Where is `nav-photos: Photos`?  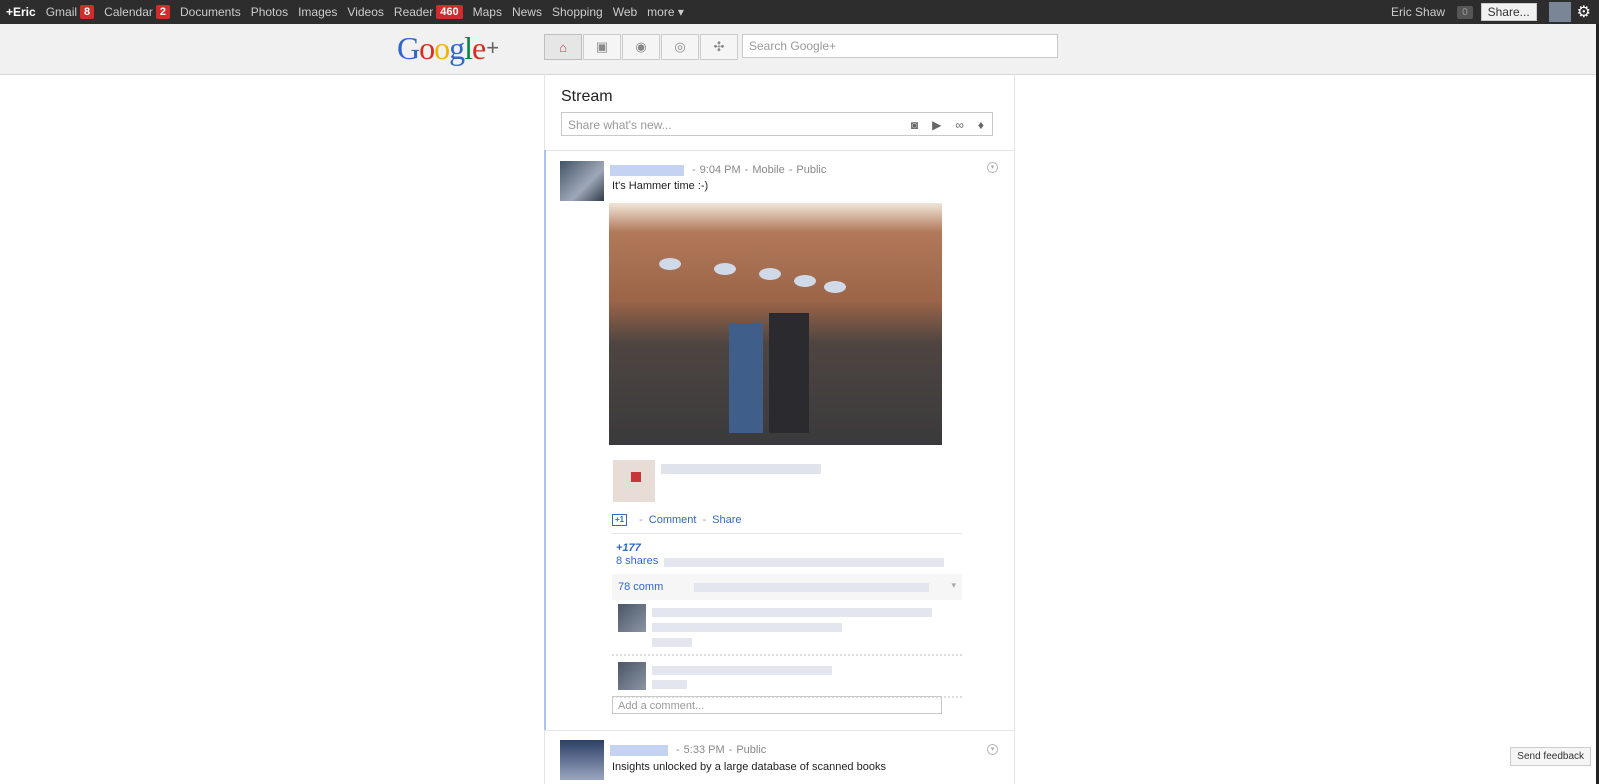 nav-photos: Photos is located at coordinates (269, 12).